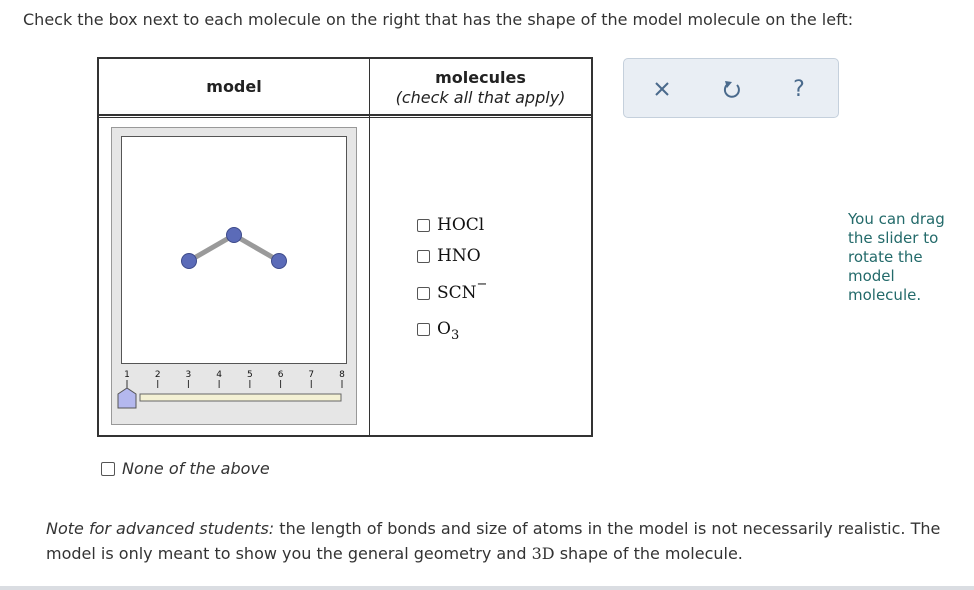  I want to click on slider-tick-label: 3, so click(189, 375).